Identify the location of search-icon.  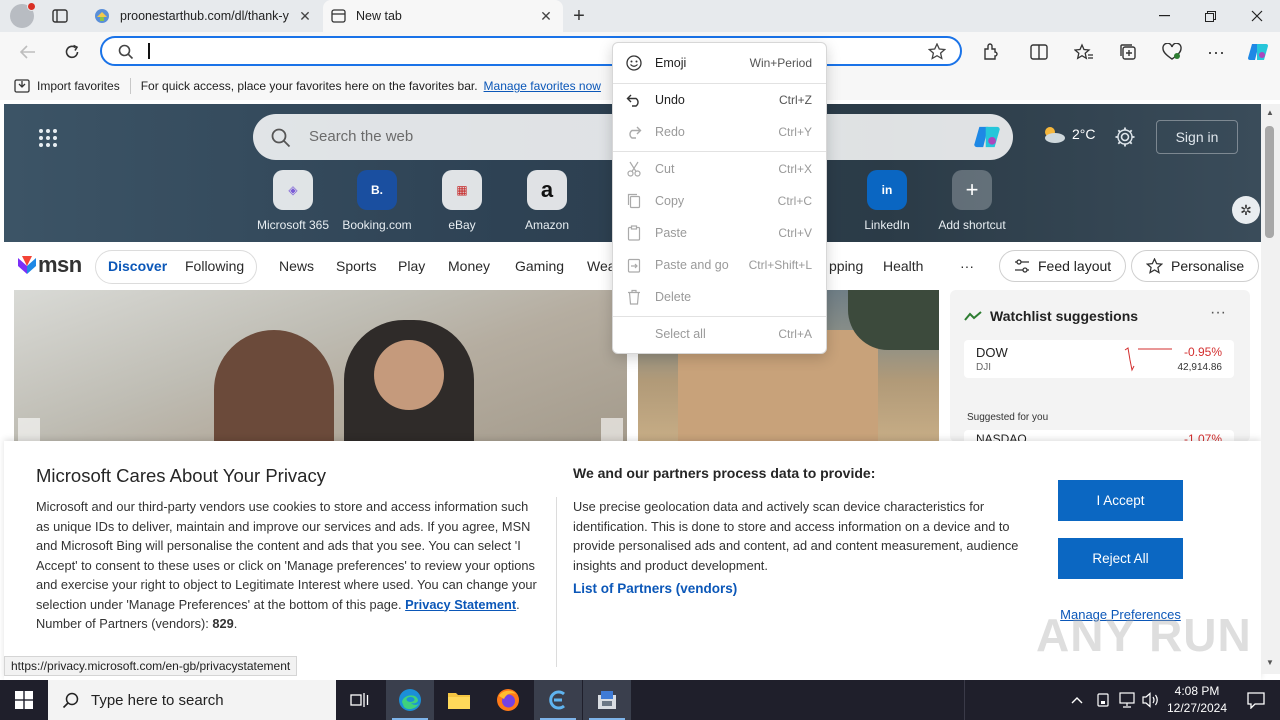
(281, 138).